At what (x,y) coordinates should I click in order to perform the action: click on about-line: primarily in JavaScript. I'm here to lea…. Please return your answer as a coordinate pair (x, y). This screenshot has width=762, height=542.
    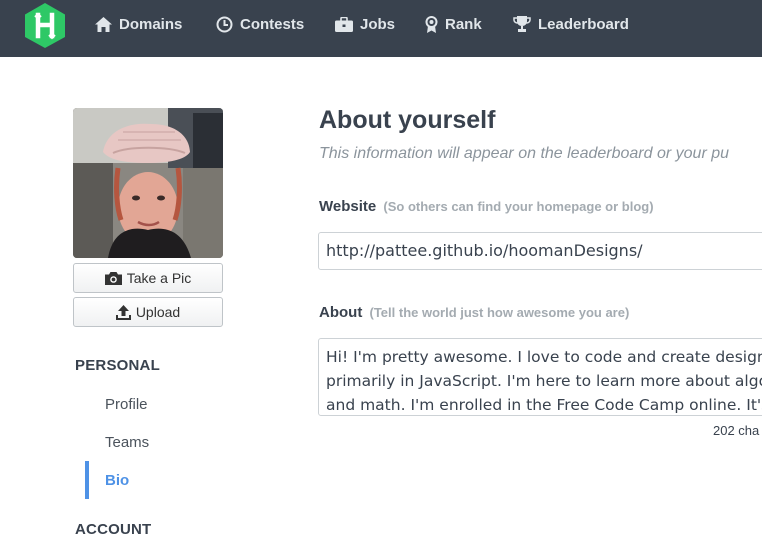
    Looking at the image, I should click on (544, 381).